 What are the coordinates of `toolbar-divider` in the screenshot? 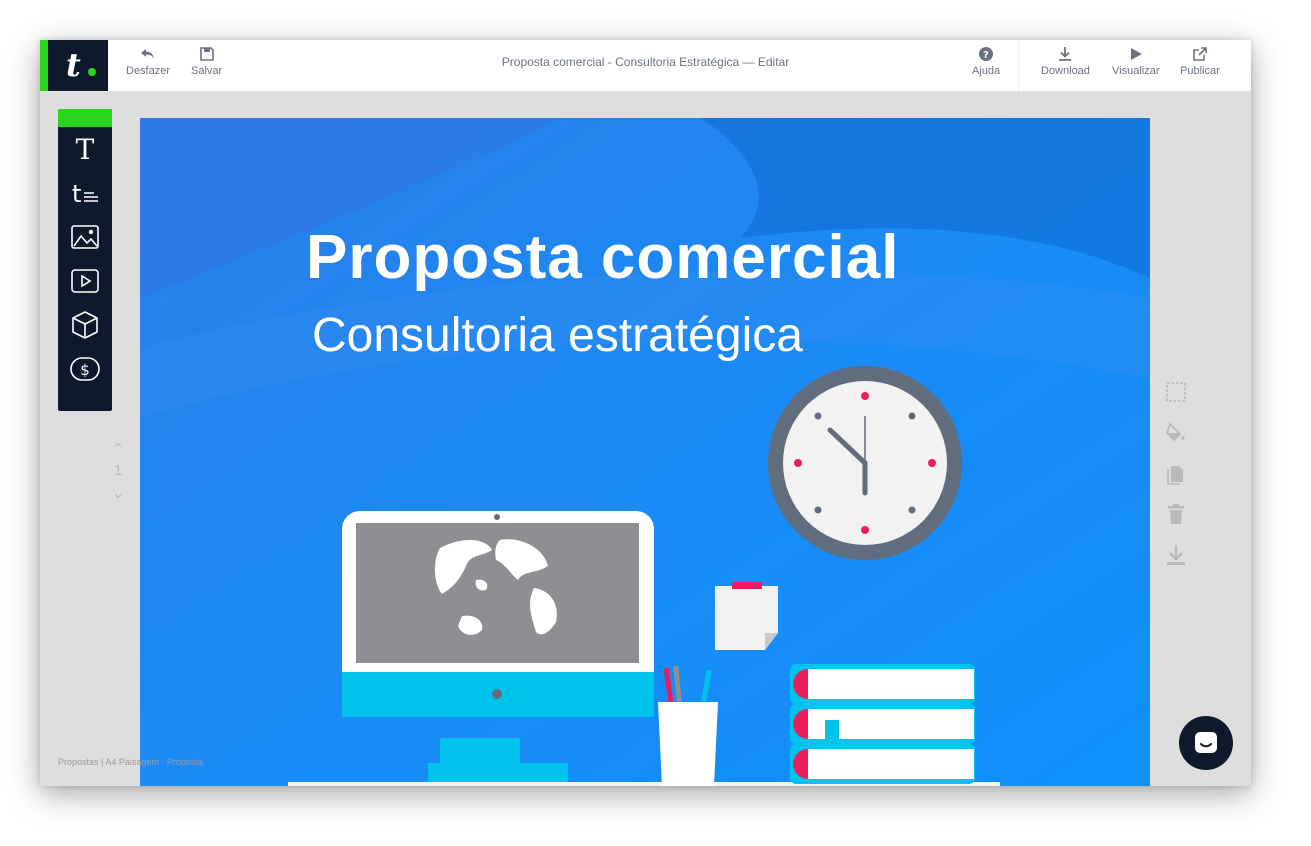 It's located at (1018, 65).